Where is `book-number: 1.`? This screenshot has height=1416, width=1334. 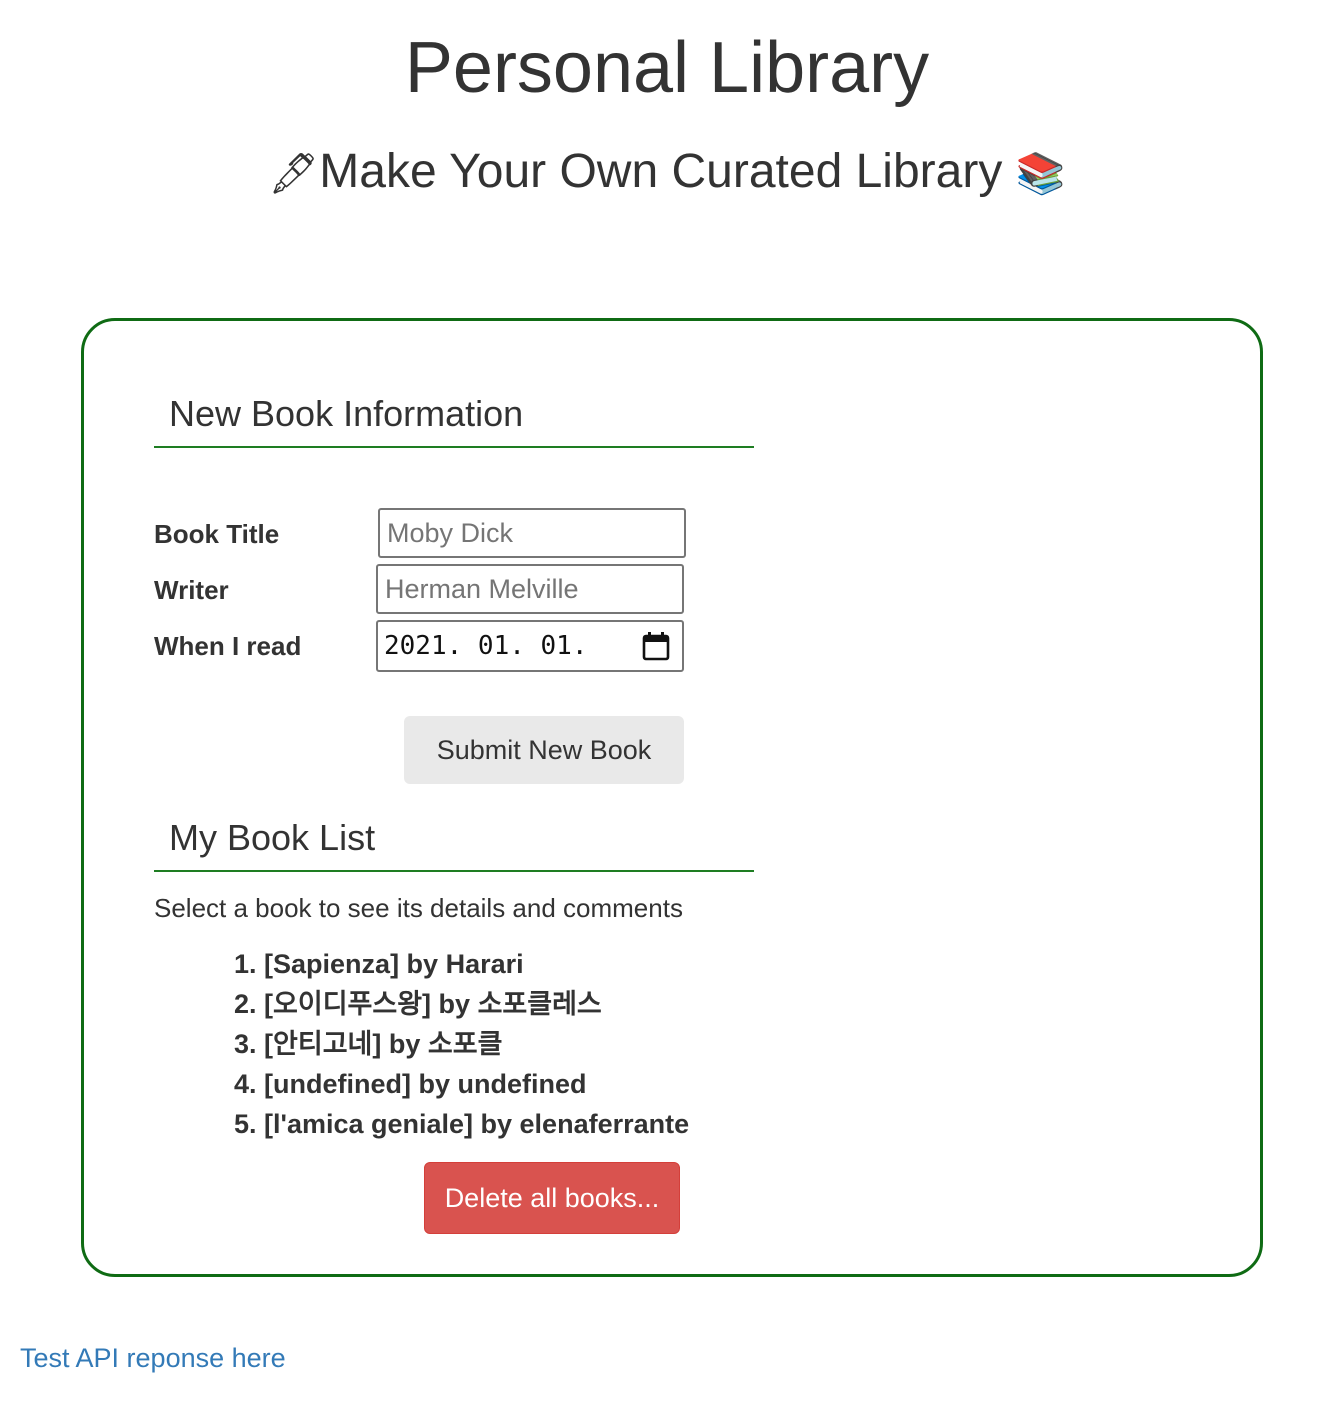 book-number: 1. is located at coordinates (249, 964).